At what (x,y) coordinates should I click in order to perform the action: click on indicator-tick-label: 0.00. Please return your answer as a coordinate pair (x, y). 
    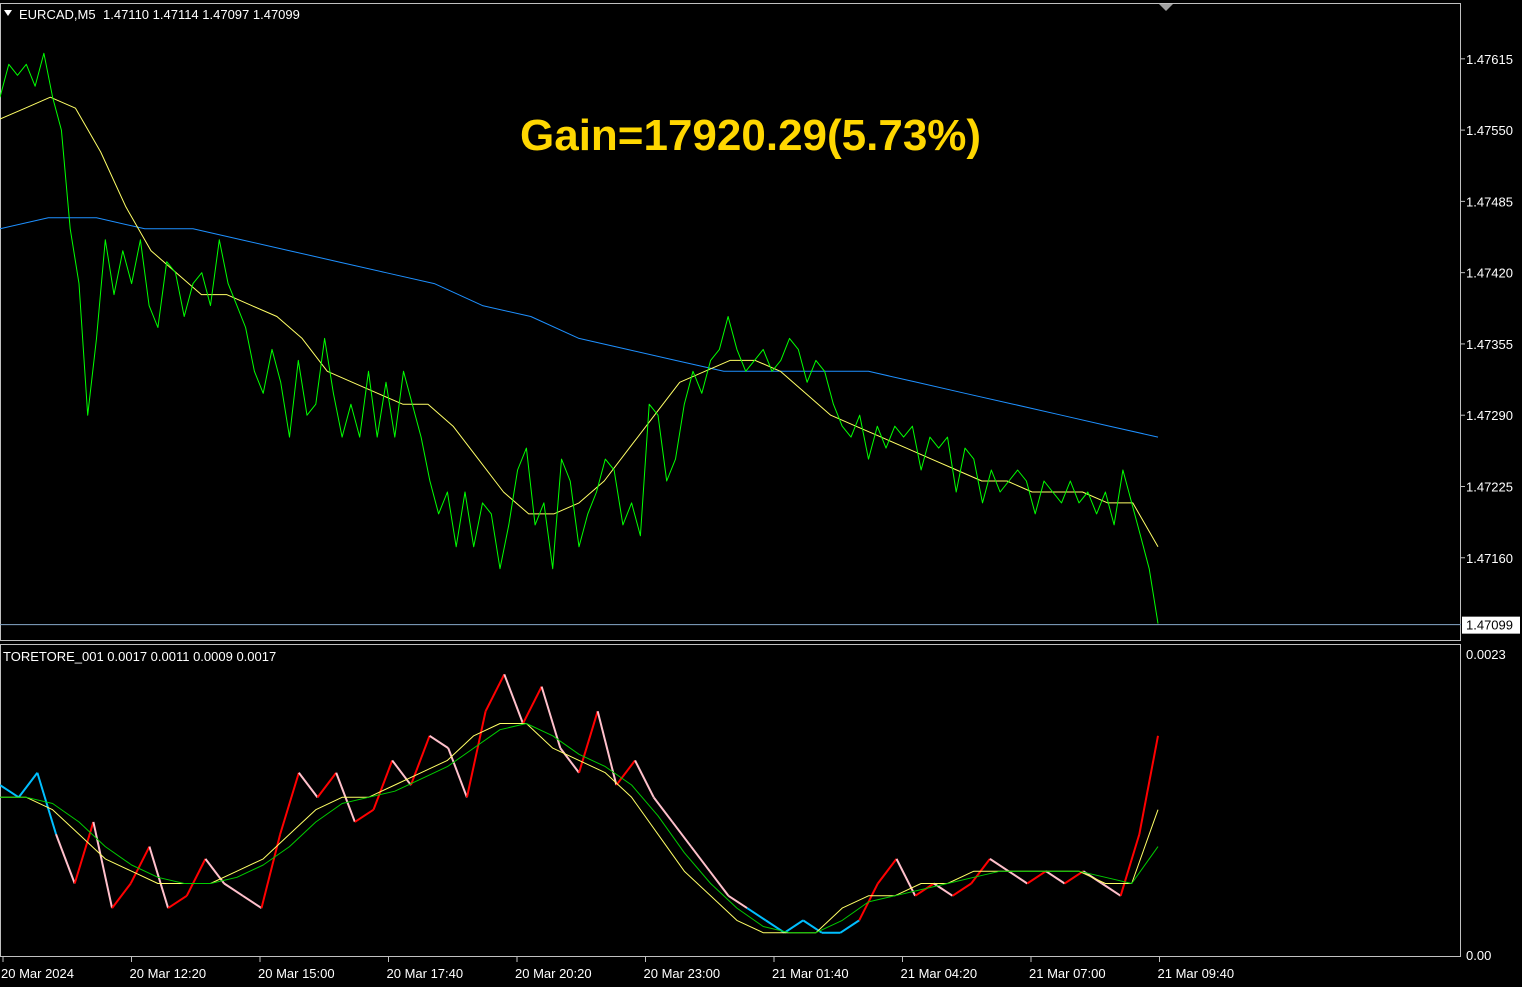
    Looking at the image, I should click on (1478, 955).